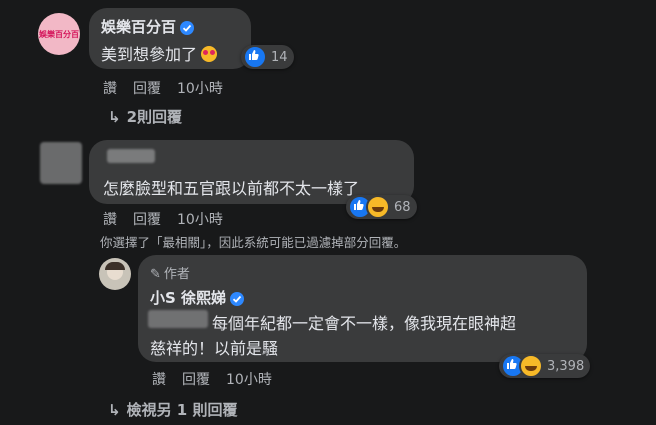  Describe the element at coordinates (214, 348) in the screenshot. I see `reply-text-line2: 慈祥的！以前是騷` at that location.